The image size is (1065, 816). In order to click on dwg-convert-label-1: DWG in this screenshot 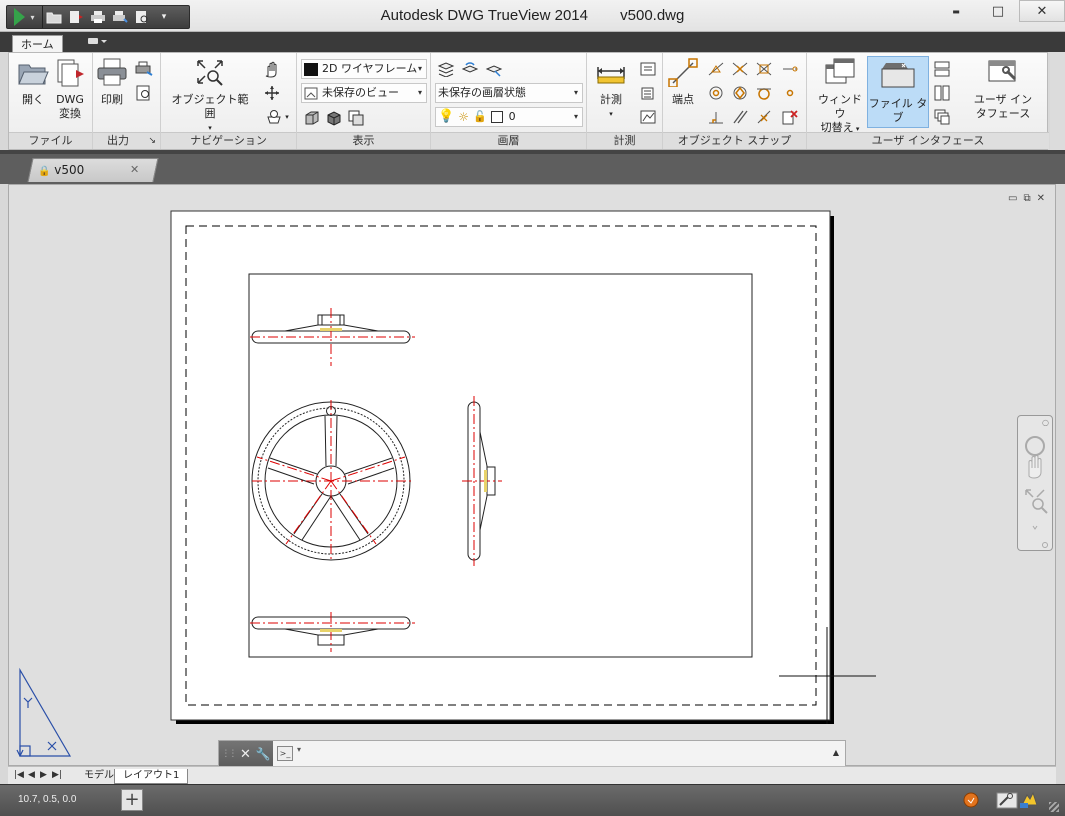, I will do `click(70, 99)`.